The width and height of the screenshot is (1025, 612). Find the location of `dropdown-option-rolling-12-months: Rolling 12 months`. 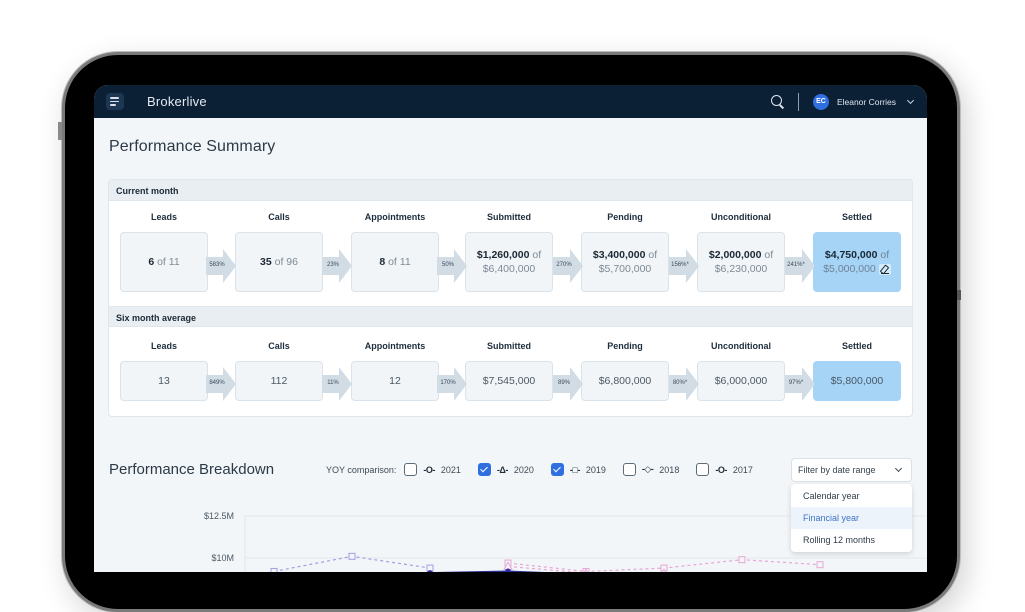

dropdown-option-rolling-12-months: Rolling 12 months is located at coordinates (851, 540).